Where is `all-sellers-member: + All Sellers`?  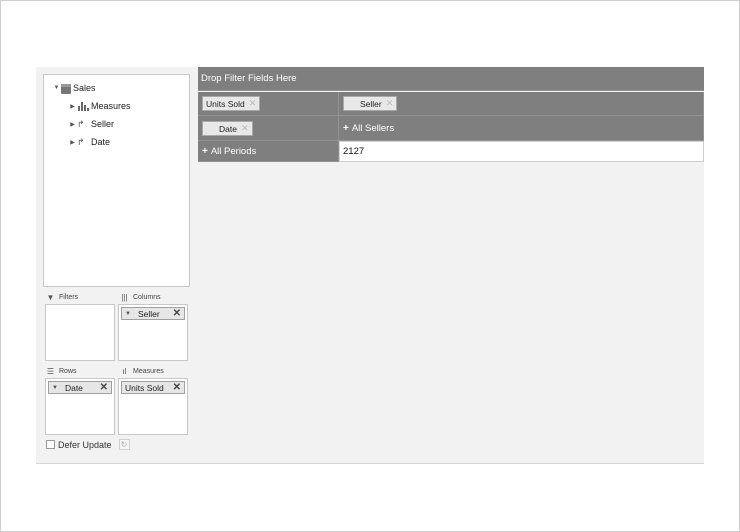 all-sellers-member: + All Sellers is located at coordinates (368, 128).